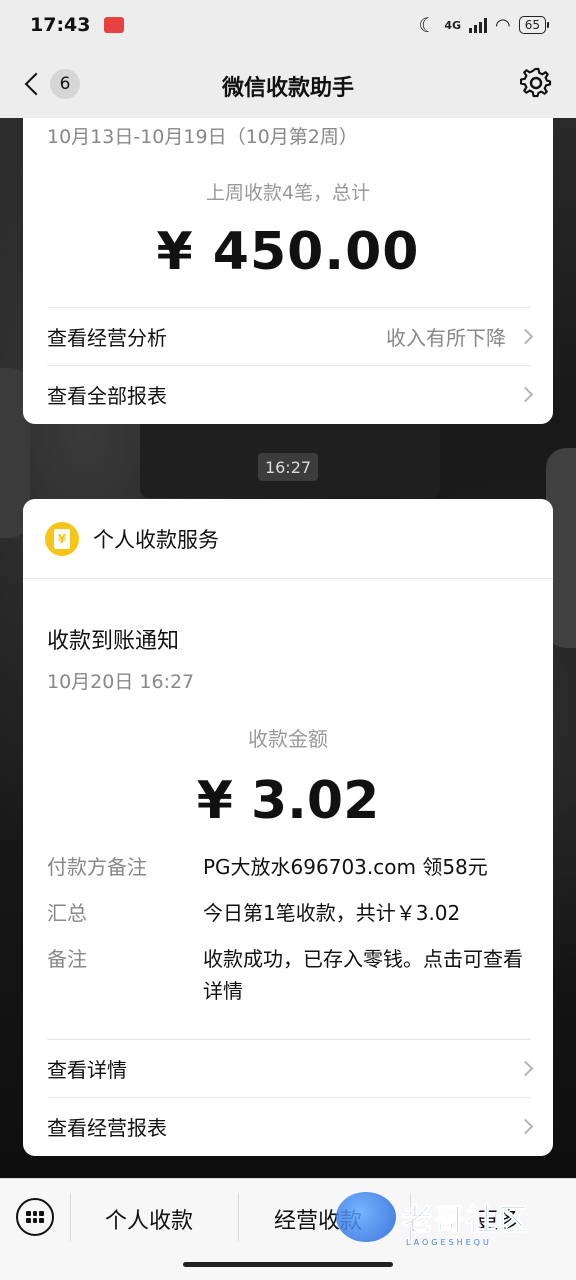  Describe the element at coordinates (107, 338) in the screenshot. I see `row-label: 查看经营分析` at that location.